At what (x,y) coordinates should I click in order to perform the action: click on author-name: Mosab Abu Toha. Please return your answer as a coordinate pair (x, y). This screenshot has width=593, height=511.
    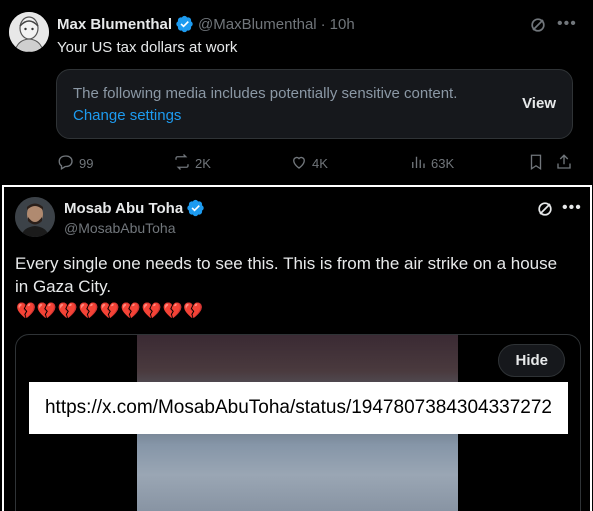
    Looking at the image, I should click on (123, 208).